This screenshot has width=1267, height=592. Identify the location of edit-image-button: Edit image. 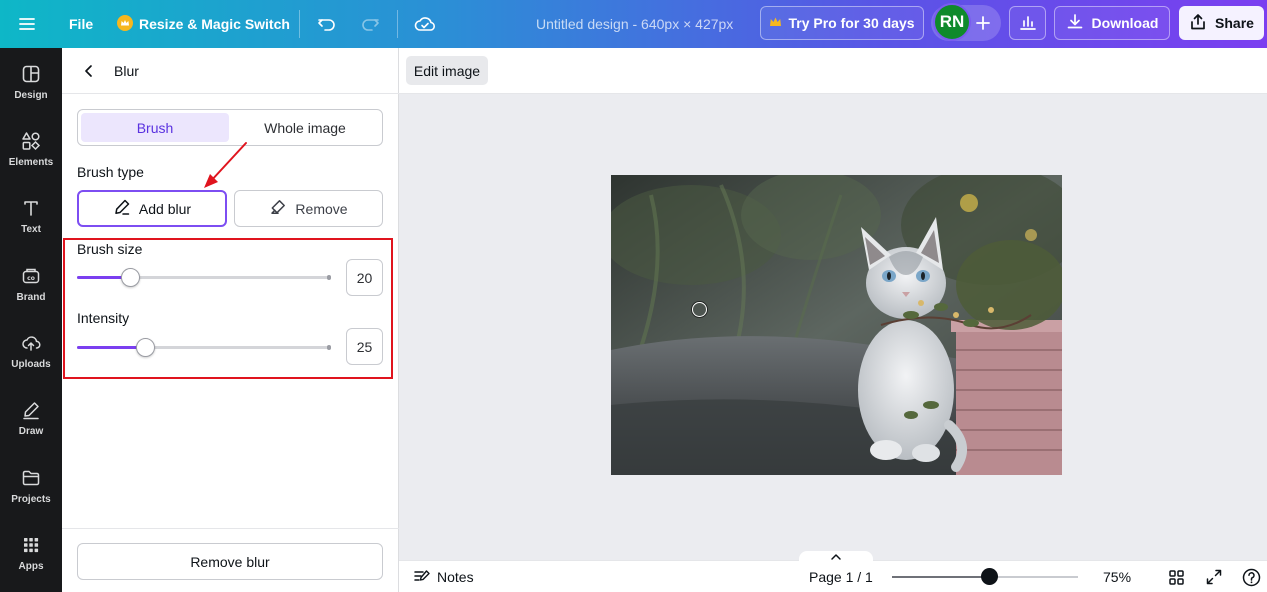
(447, 70).